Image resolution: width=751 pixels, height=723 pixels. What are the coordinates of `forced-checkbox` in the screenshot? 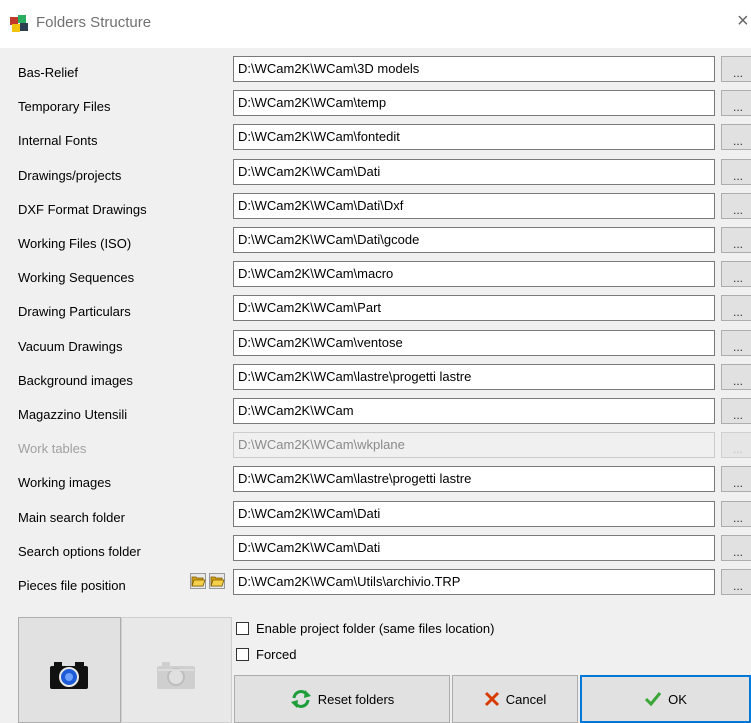 It's located at (242, 654).